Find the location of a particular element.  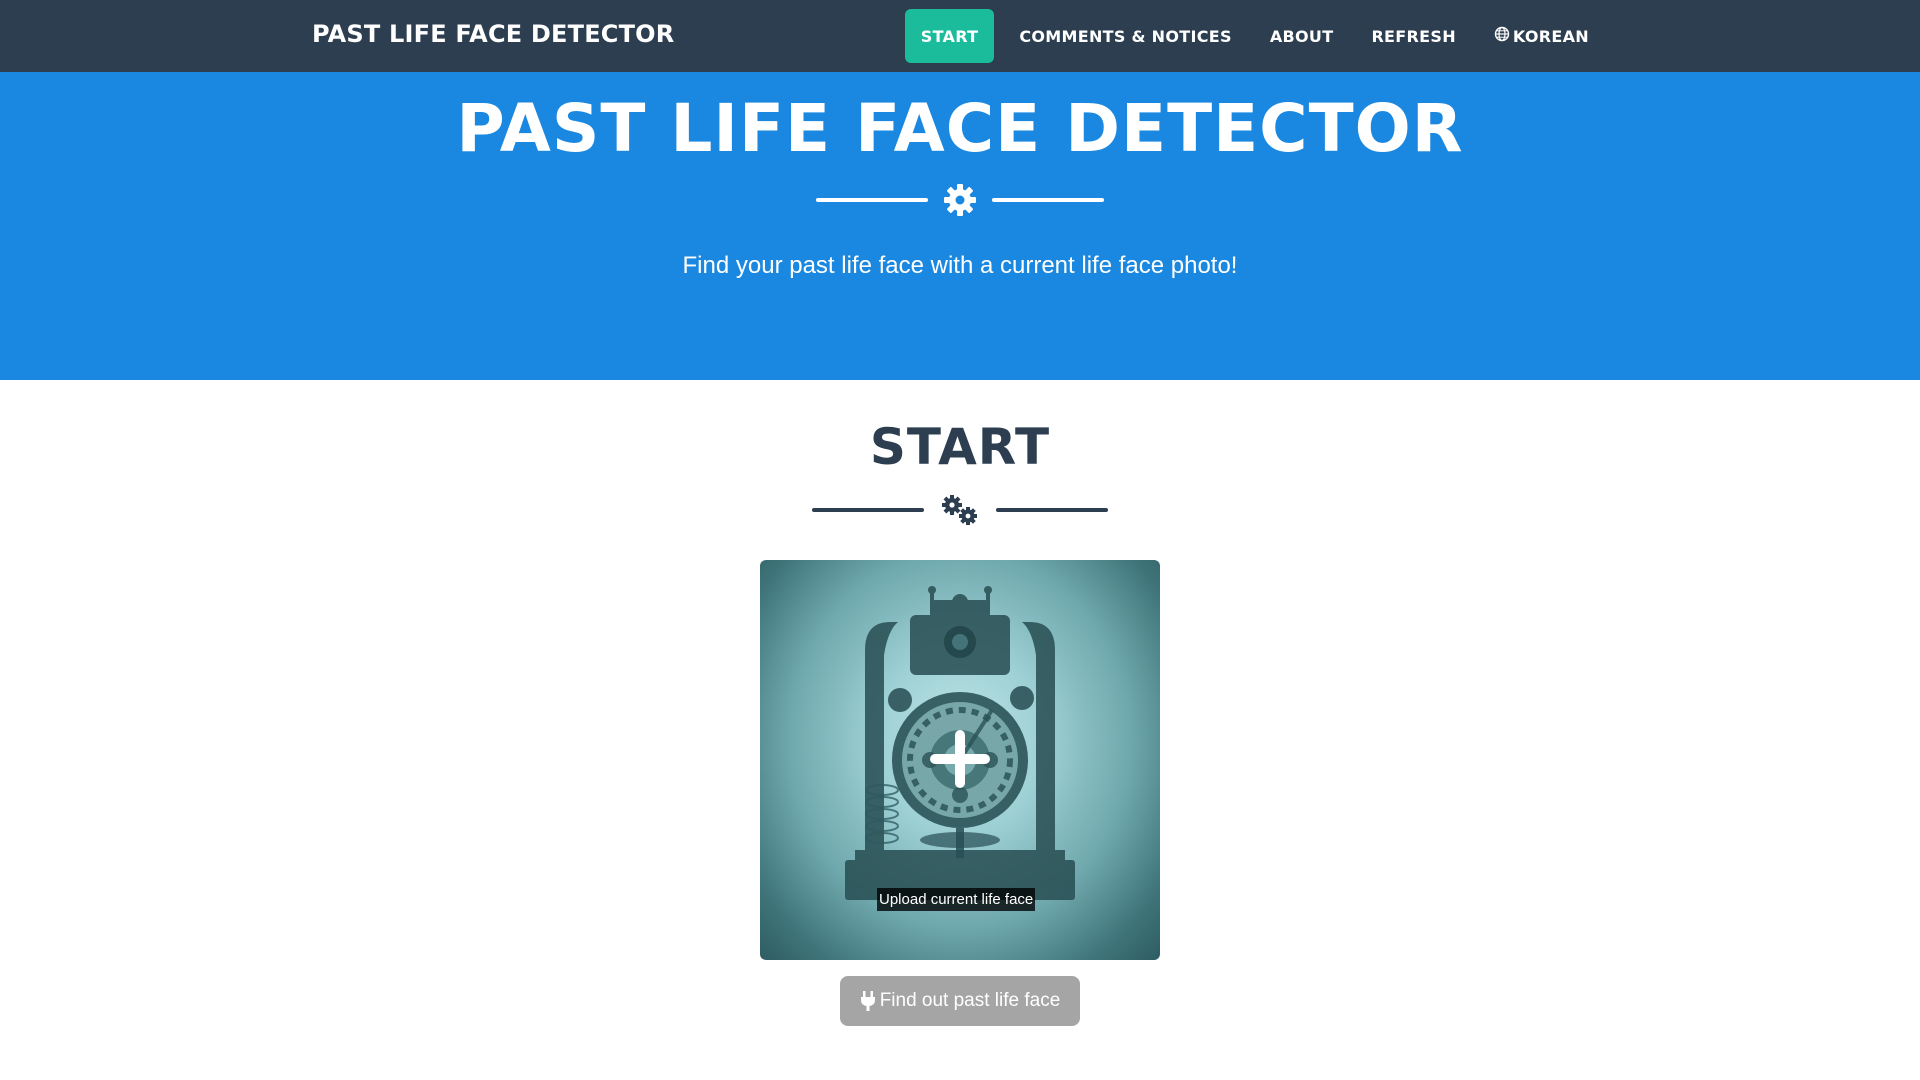

gears-icon is located at coordinates (960, 510).